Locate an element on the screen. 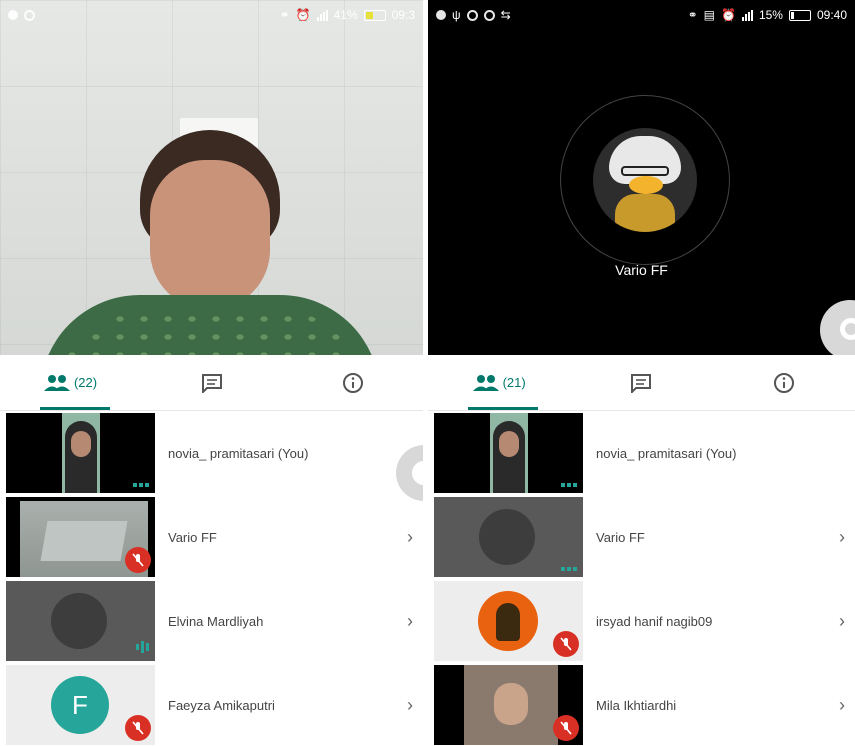 The image size is (855, 746). list-item: Mila Ikhtiardhi › is located at coordinates (641, 704).